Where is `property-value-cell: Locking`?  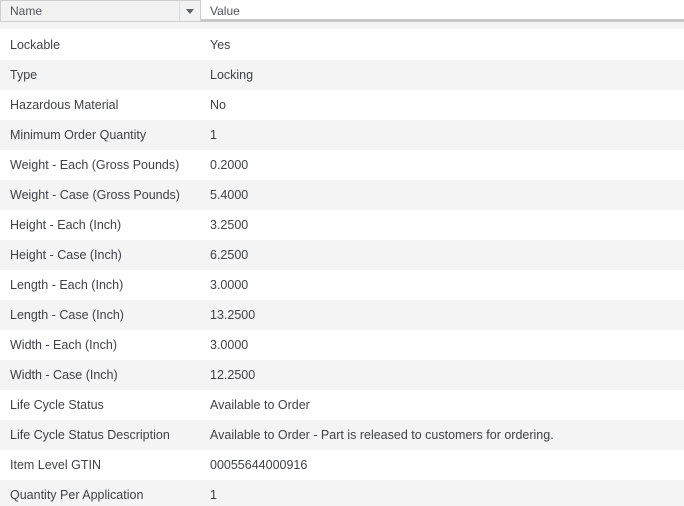
property-value-cell: Locking is located at coordinates (232, 75).